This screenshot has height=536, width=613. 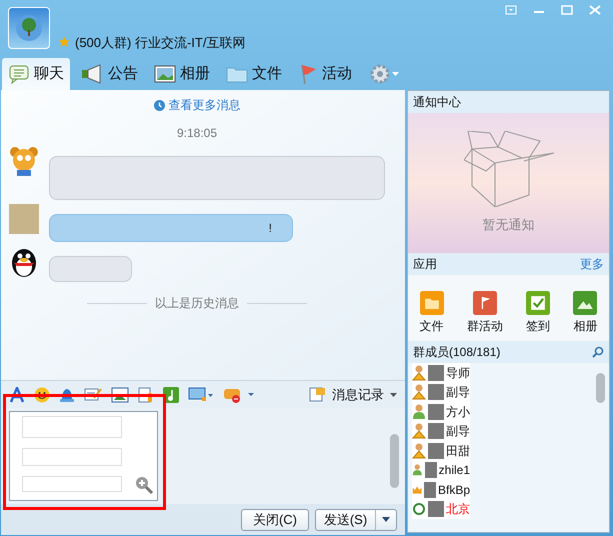 What do you see at coordinates (353, 394) in the screenshot?
I see `message-history-button: 消息记录` at bounding box center [353, 394].